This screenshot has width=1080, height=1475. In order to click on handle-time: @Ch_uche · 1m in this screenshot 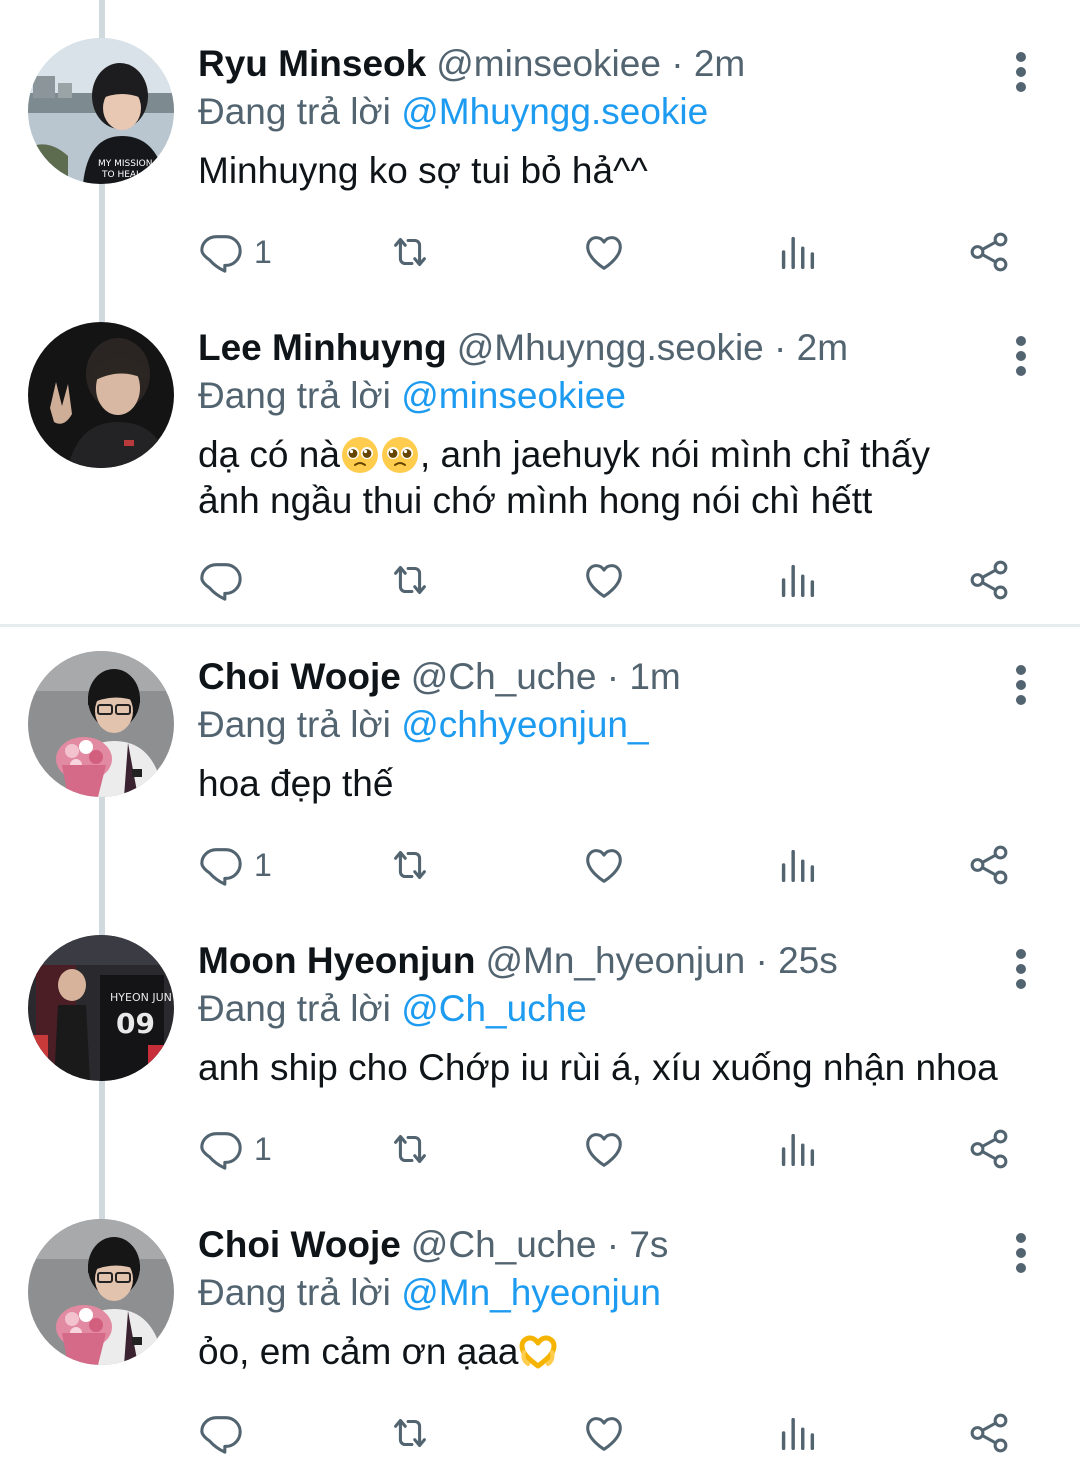, I will do `click(545, 676)`.